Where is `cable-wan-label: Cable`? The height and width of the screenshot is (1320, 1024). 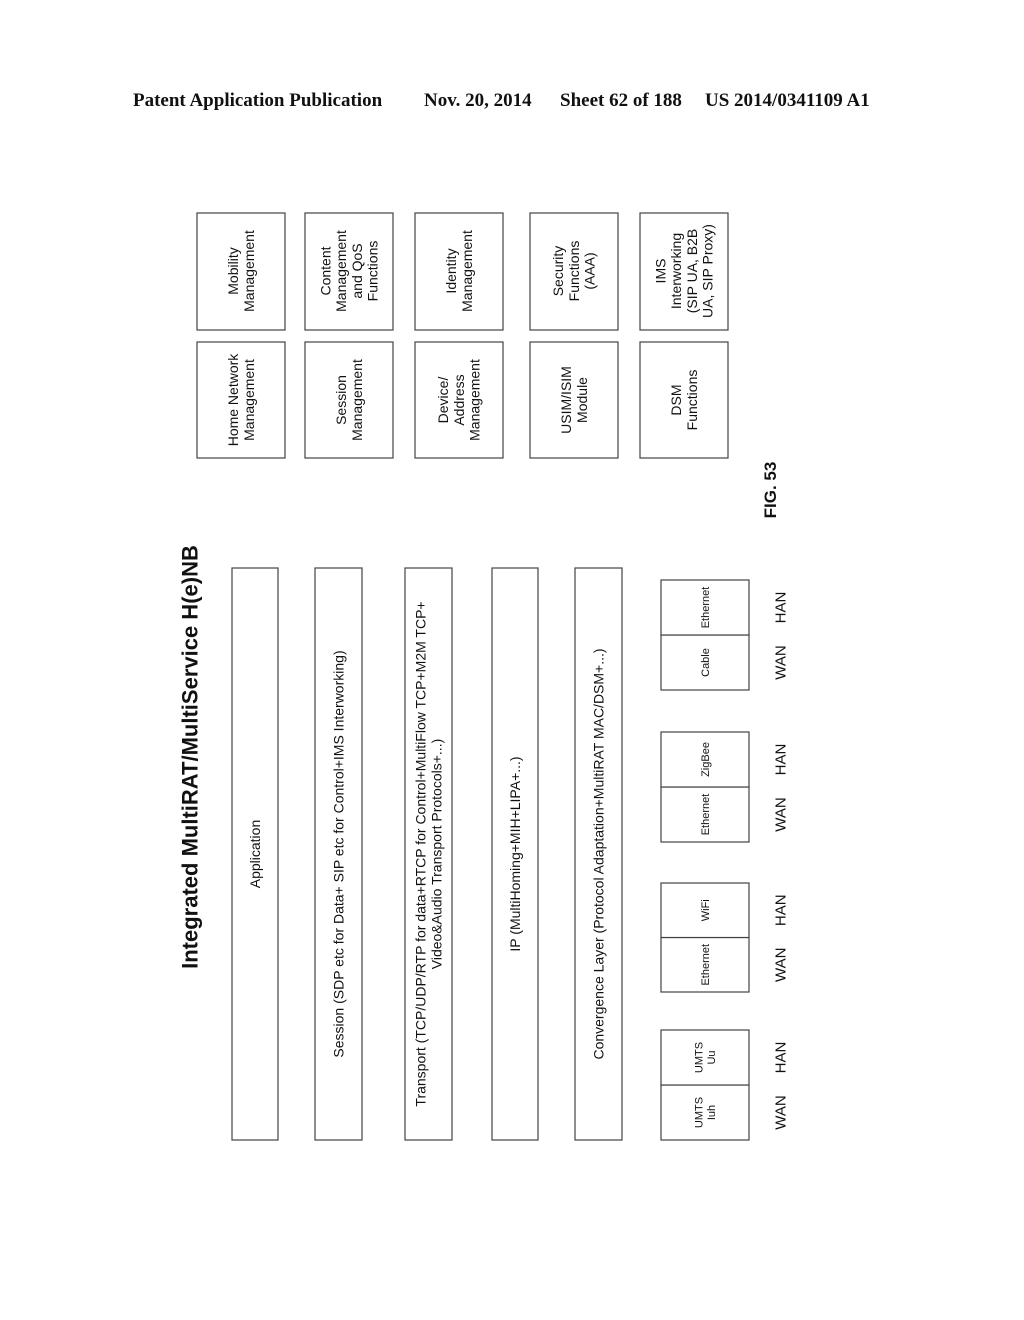 cable-wan-label: Cable is located at coordinates (706, 662).